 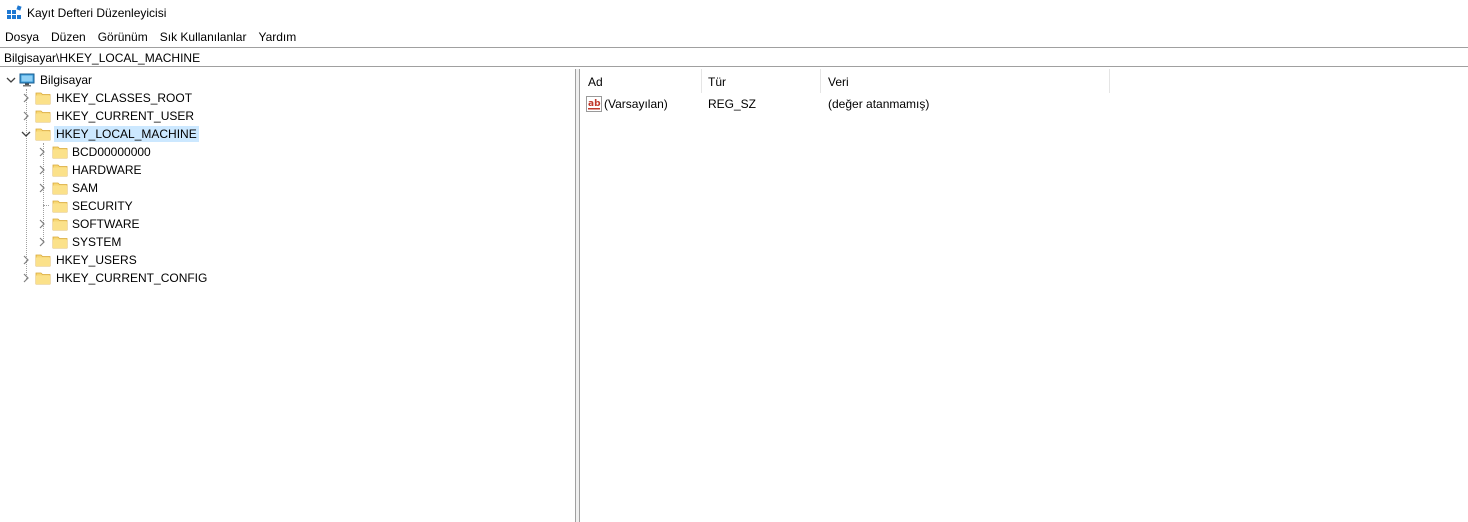 I want to click on tree-label-security: SECURITY, so click(x=102, y=206).